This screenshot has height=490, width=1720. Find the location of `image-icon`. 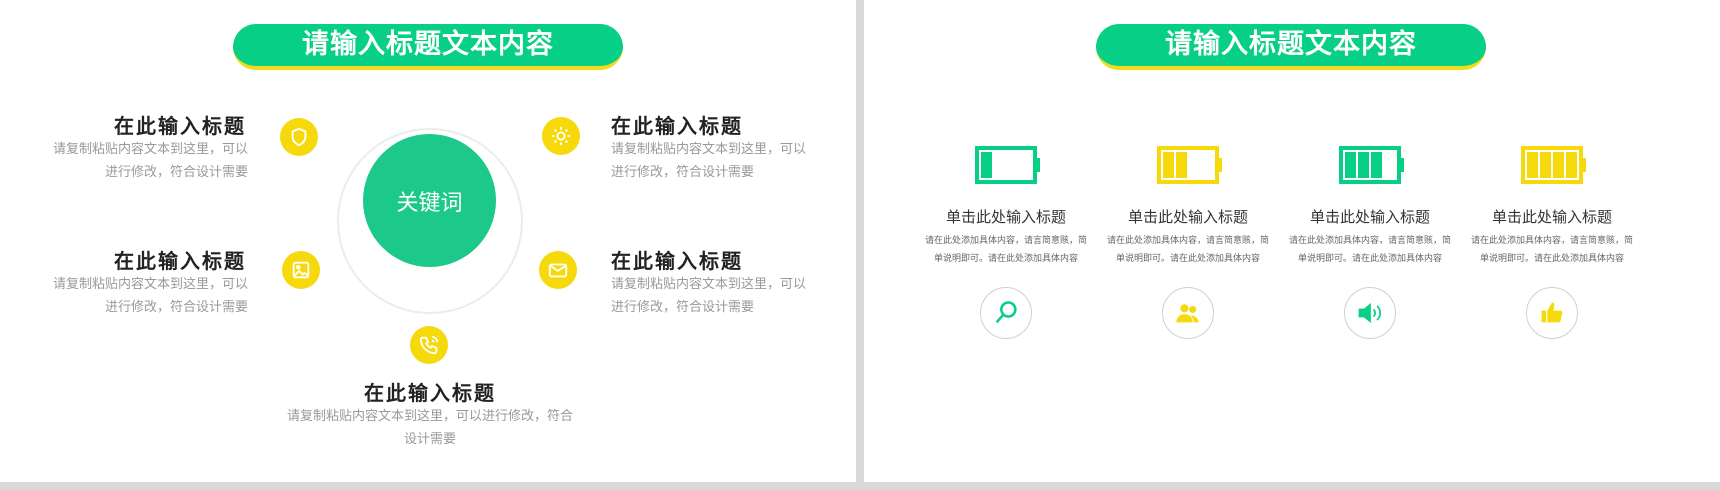

image-icon is located at coordinates (301, 270).